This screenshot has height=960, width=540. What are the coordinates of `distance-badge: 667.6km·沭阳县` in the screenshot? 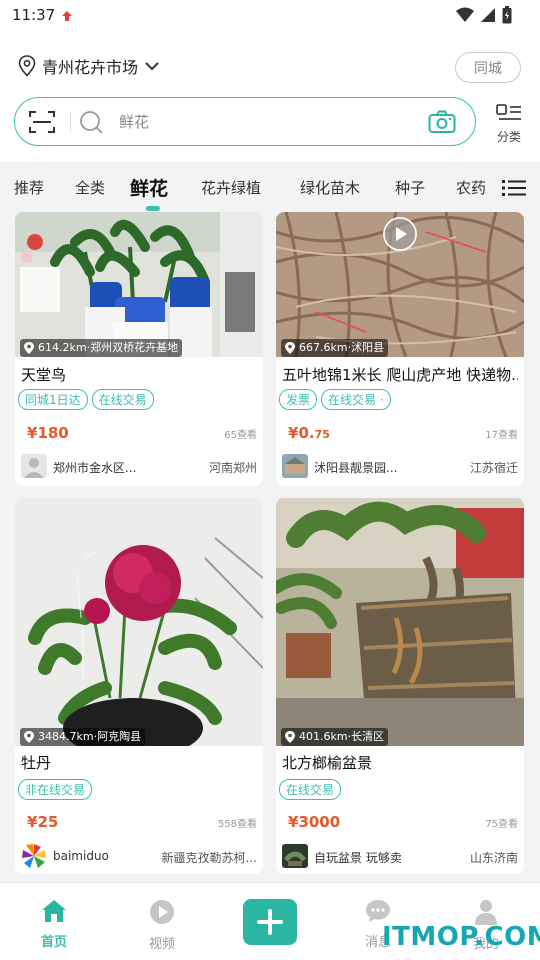 It's located at (335, 348).